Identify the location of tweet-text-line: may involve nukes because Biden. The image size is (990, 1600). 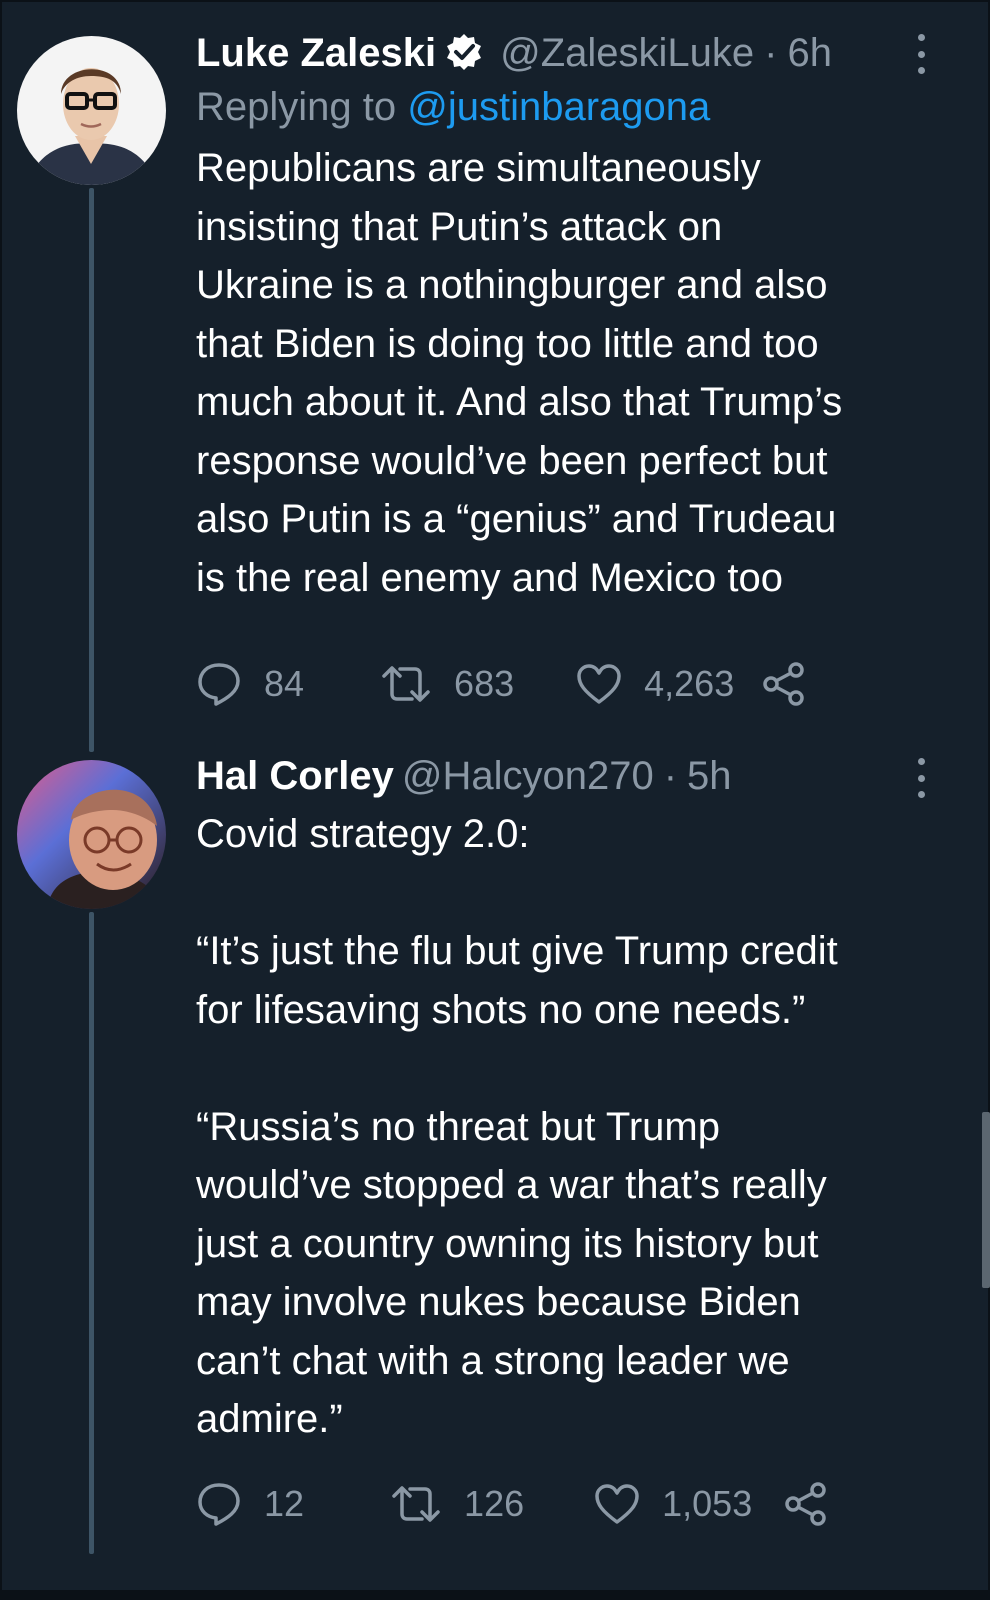
(498, 1302).